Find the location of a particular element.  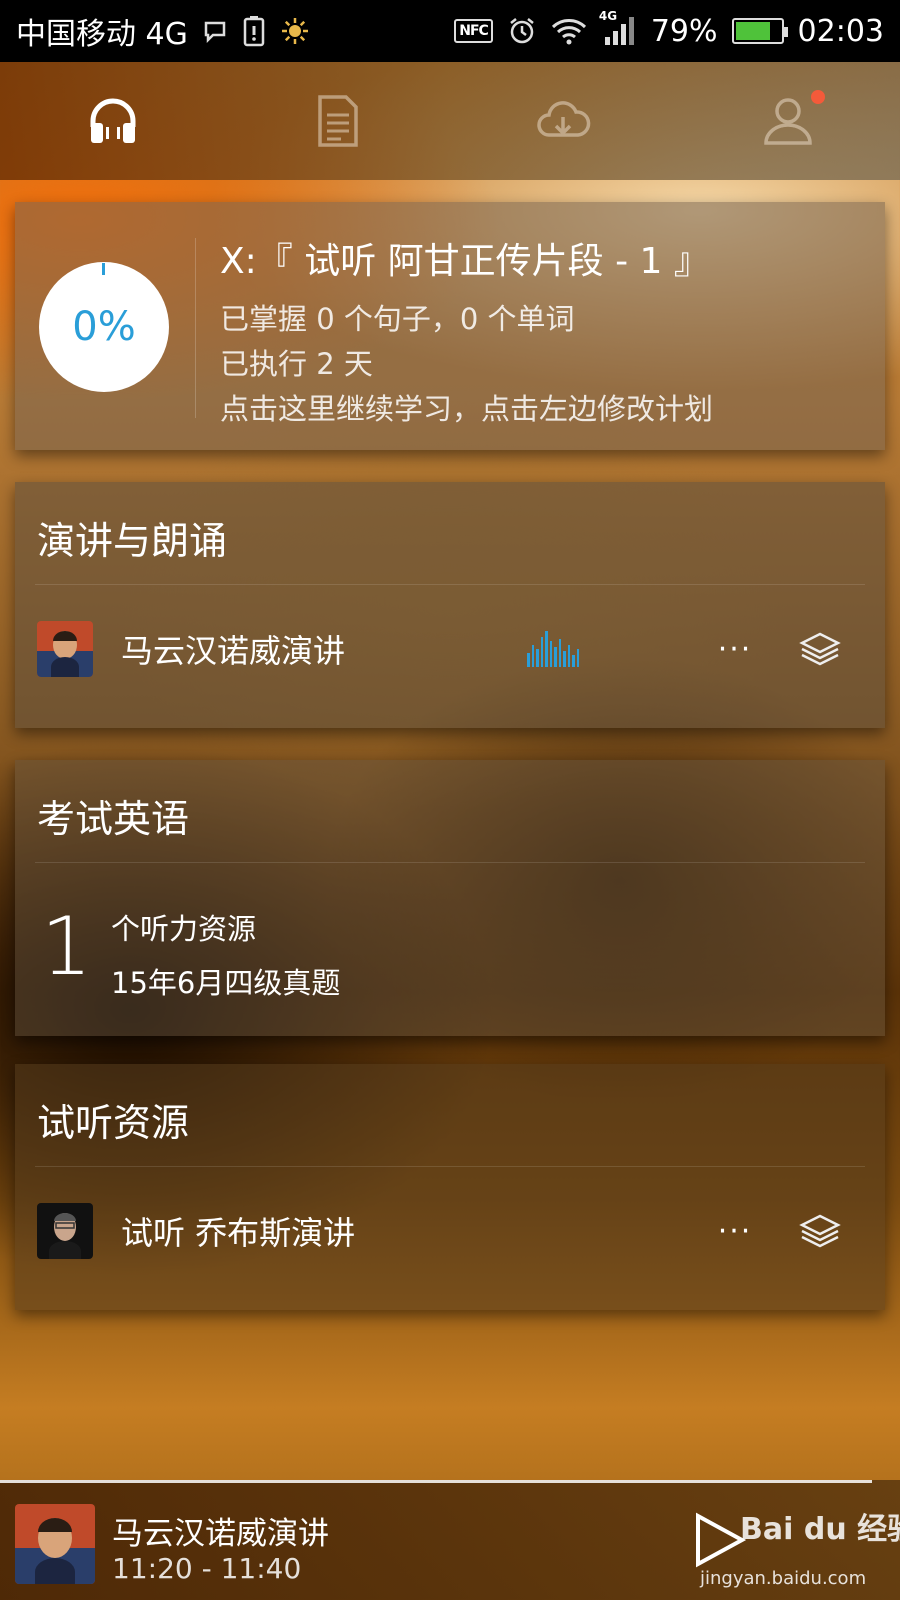

tab-bar is located at coordinates (450, 121).